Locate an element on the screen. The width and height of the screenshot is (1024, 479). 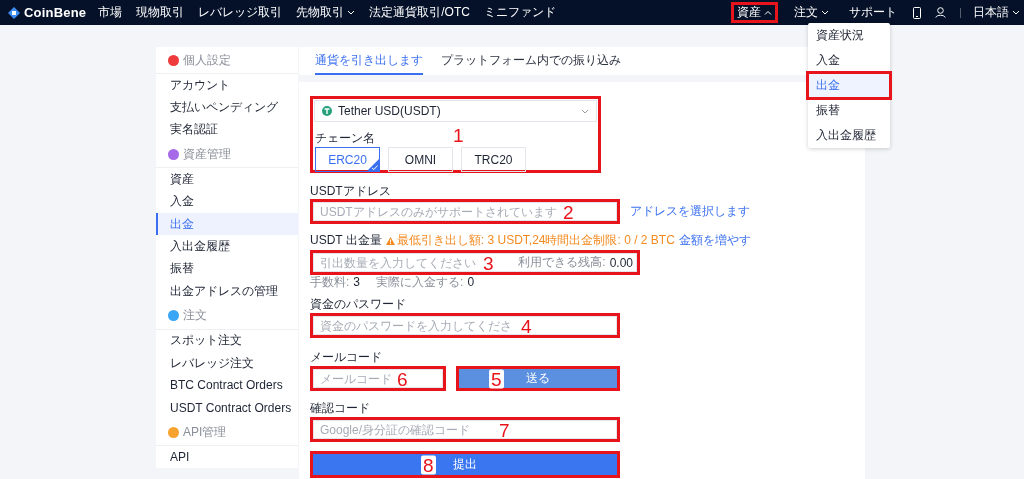
dropdown-item: 出金 is located at coordinates (849, 85).